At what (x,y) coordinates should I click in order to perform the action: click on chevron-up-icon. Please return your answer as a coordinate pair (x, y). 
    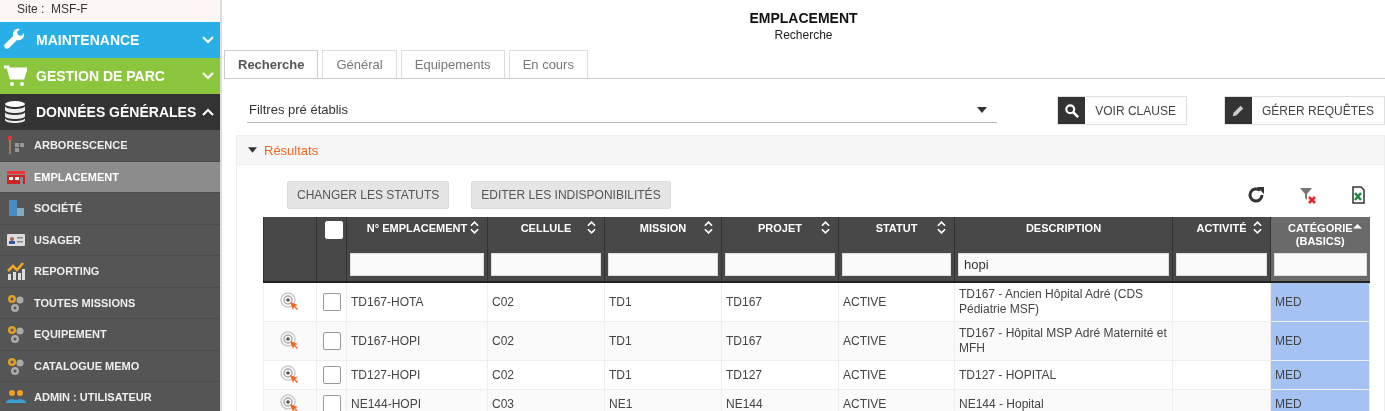
    Looking at the image, I should click on (208, 112).